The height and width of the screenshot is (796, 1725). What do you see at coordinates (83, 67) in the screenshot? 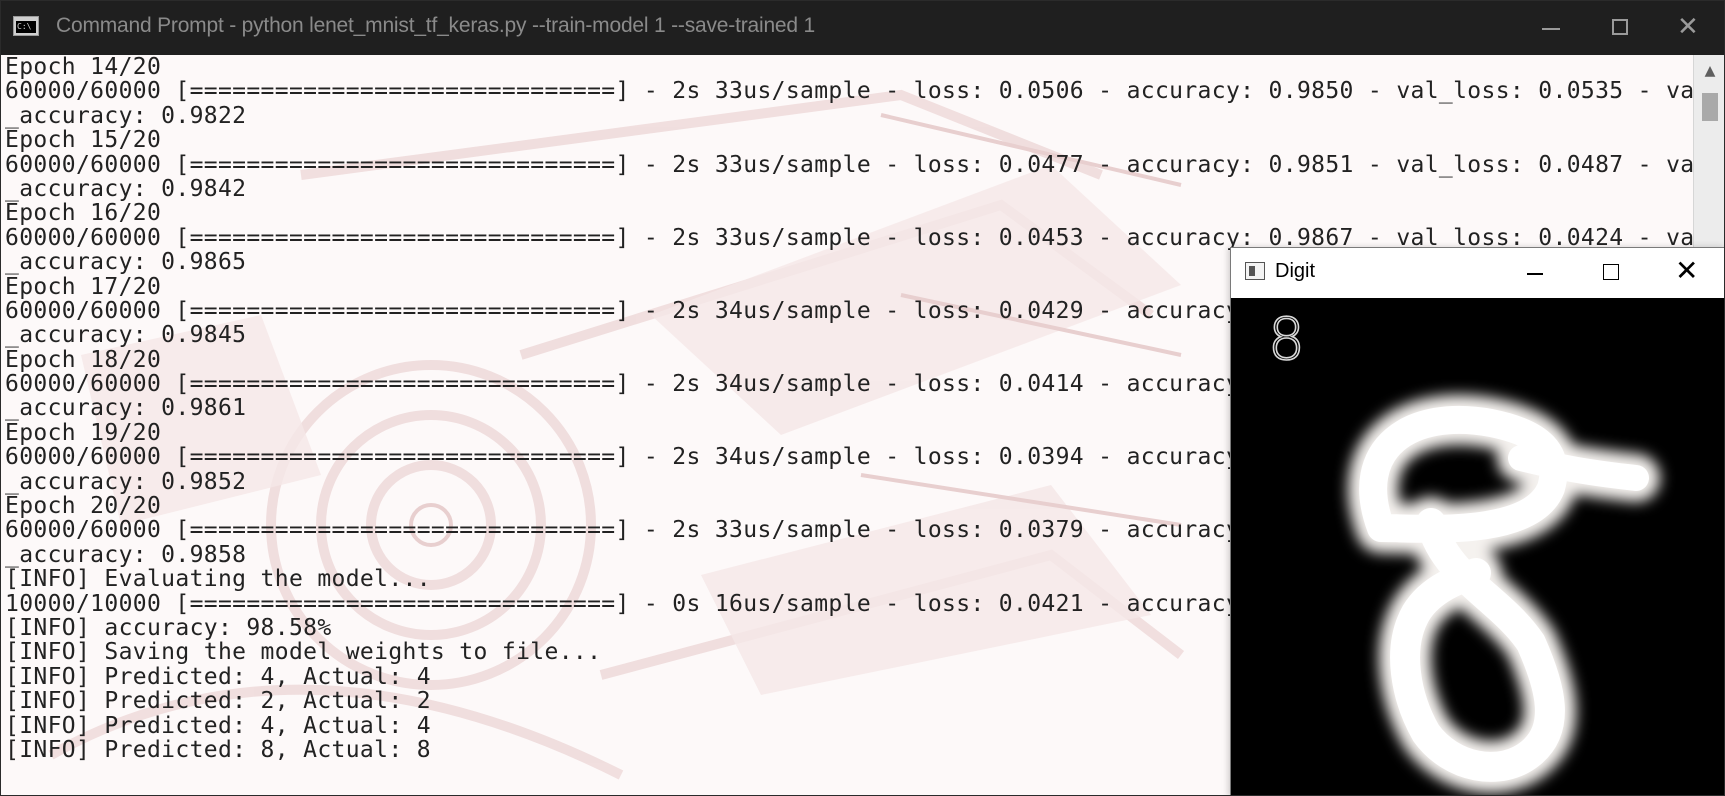
I see `console-line: Epoch 14/20` at bounding box center [83, 67].